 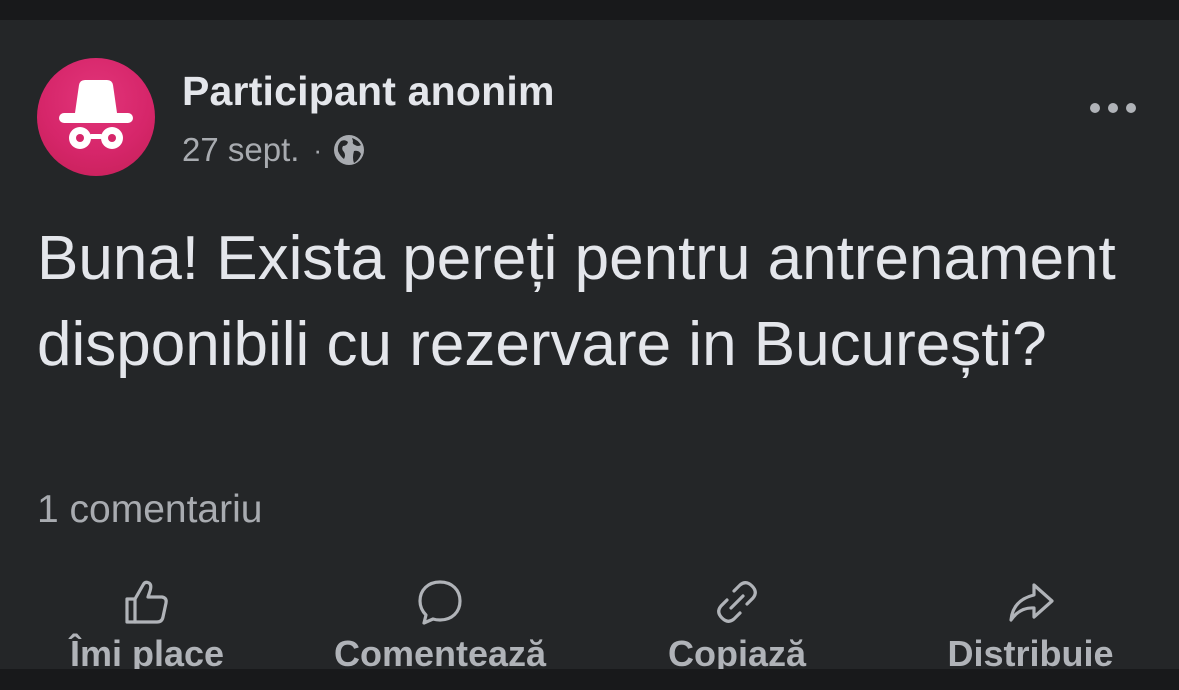 I want to click on globe-icon, so click(x=349, y=150).